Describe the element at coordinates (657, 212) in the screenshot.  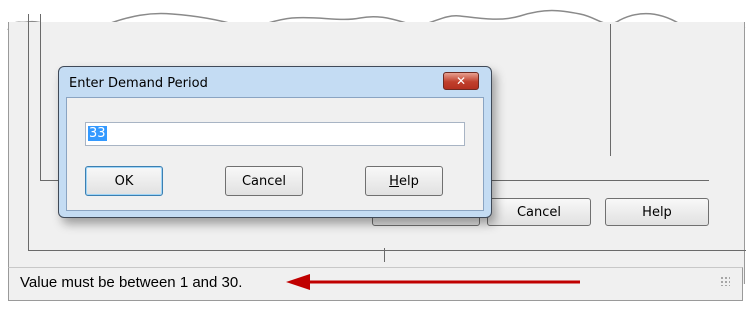
I see `background-help-button: Help` at that location.